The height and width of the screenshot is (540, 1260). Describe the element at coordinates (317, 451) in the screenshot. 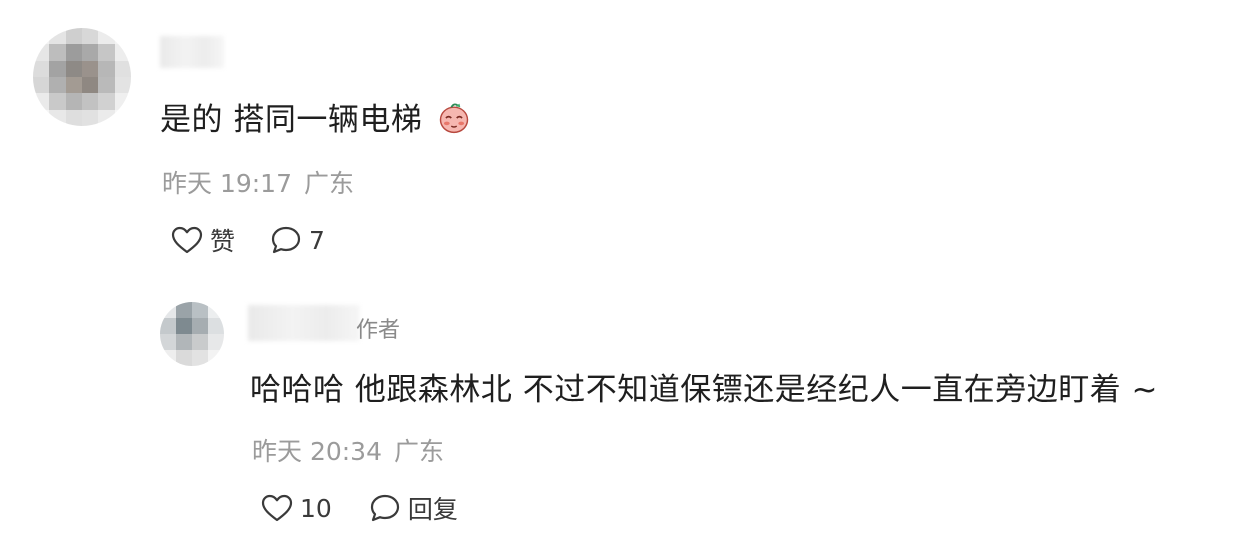

I see `reply-time: 昨天 20:34` at that location.